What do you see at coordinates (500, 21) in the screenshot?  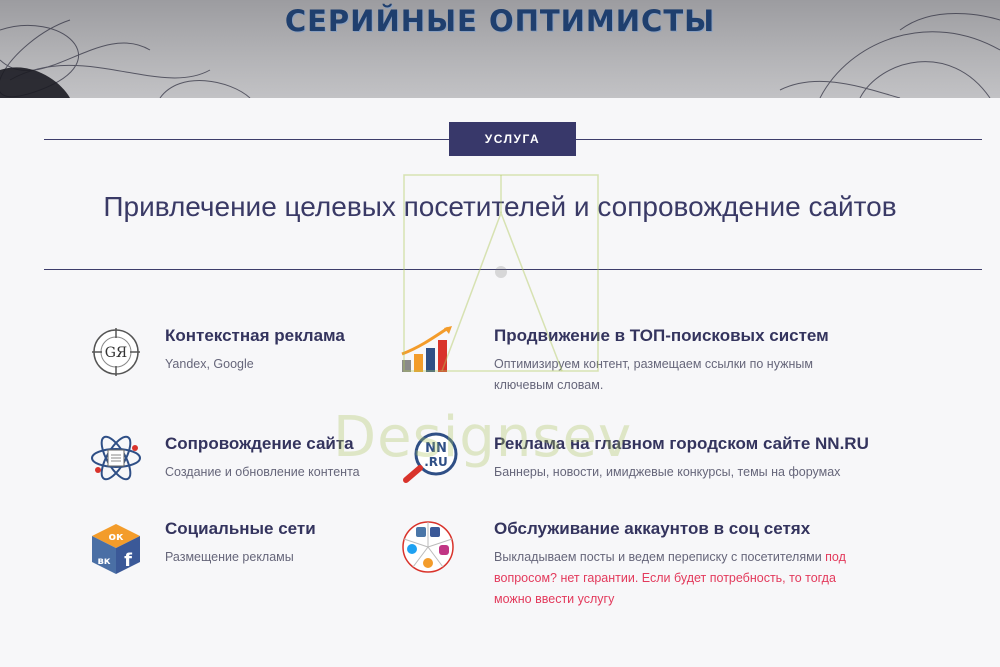 I see `hero-title: СЕРИЙНЫЕ ОПТИМИСТЫ` at bounding box center [500, 21].